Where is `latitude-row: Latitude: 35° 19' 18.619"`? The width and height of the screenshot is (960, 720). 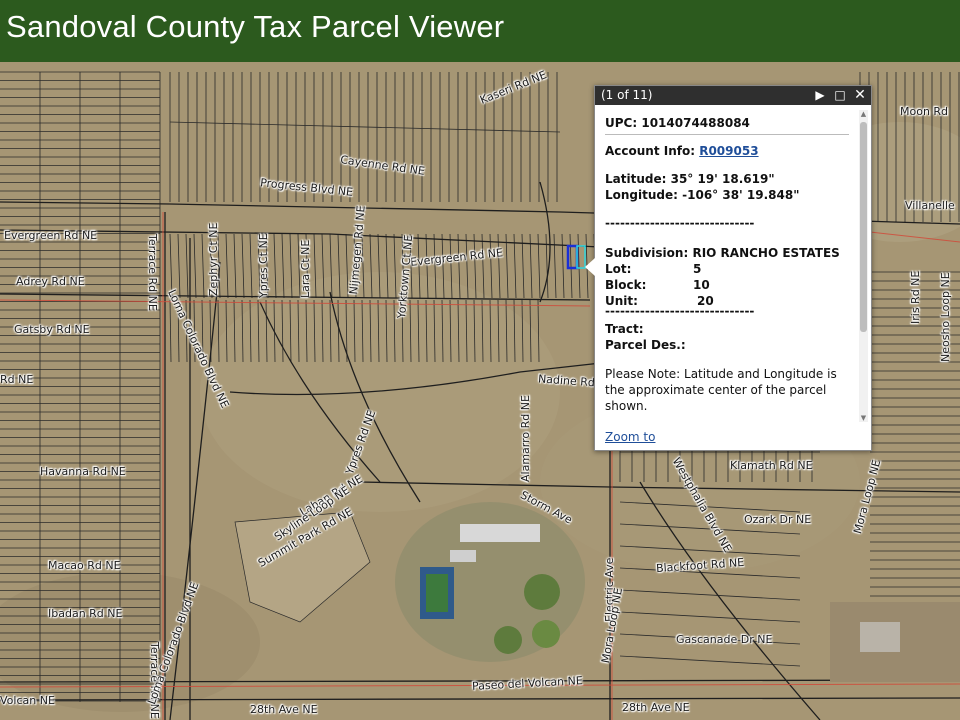
latitude-row: Latitude: 35° 19' 18.619" is located at coordinates (690, 179).